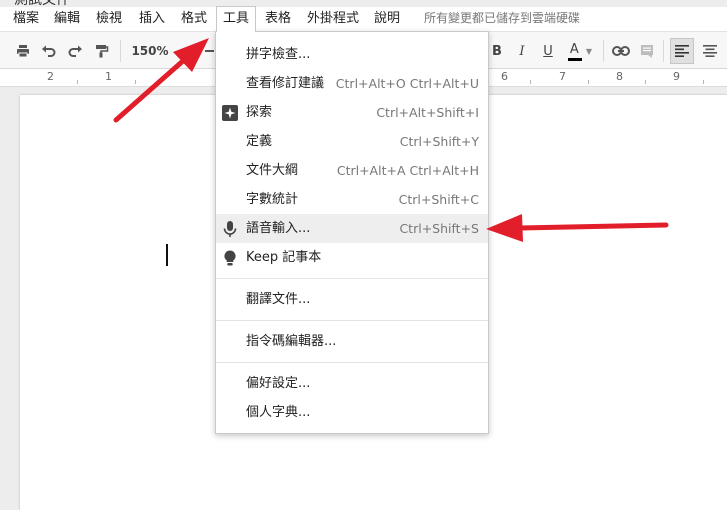 This screenshot has width=727, height=510. Describe the element at coordinates (427, 112) in the screenshot. I see `menu-item-shortcut: Ctrl+Alt+Shift+I` at that location.